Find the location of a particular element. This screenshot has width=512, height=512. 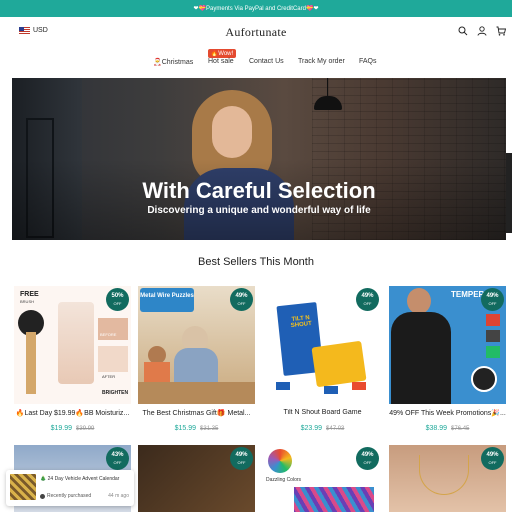

model-head is located at coordinates (419, 301).